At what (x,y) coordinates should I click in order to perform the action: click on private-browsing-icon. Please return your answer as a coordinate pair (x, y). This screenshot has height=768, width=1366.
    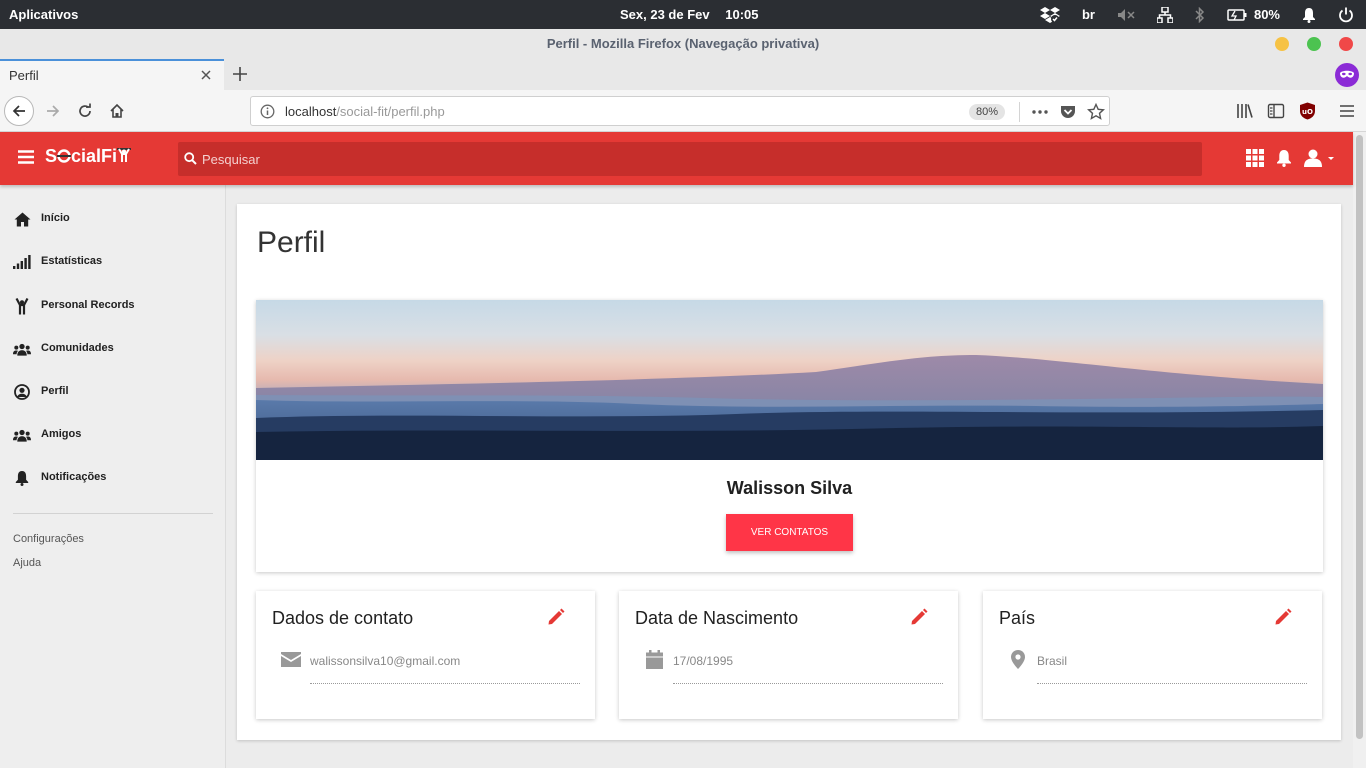
    Looking at the image, I should click on (1347, 75).